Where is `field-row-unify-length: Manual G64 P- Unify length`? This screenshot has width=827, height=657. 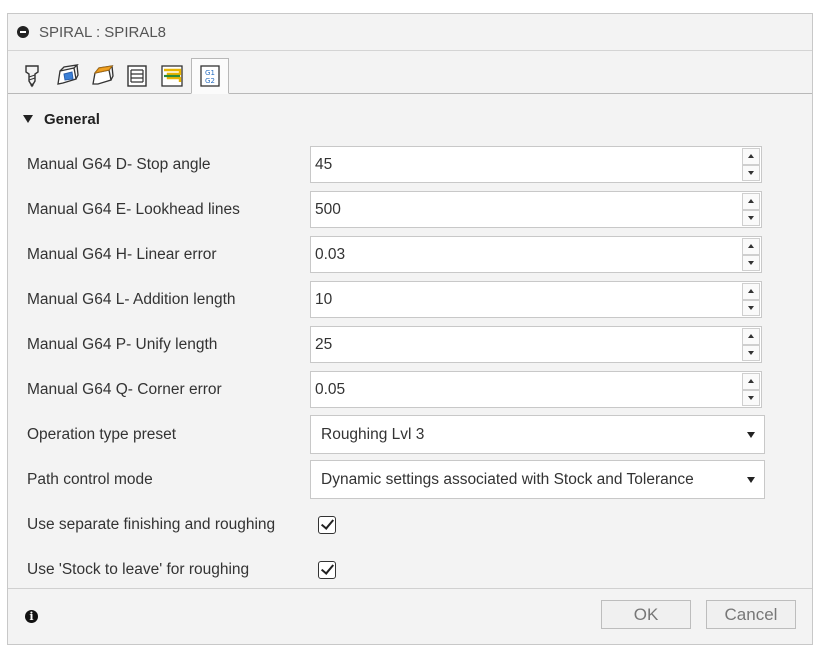 field-row-unify-length: Manual G64 P- Unify length is located at coordinates (410, 344).